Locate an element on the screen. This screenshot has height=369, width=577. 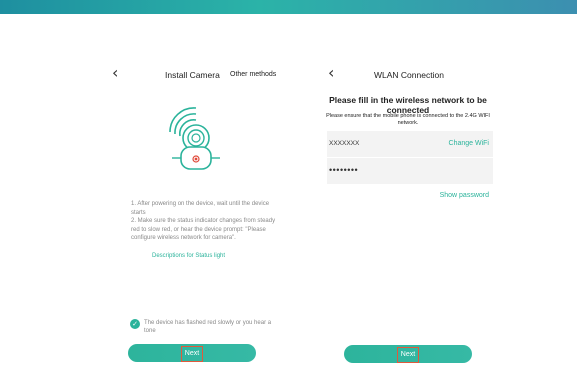
show-password-link: Show password is located at coordinates (464, 195).